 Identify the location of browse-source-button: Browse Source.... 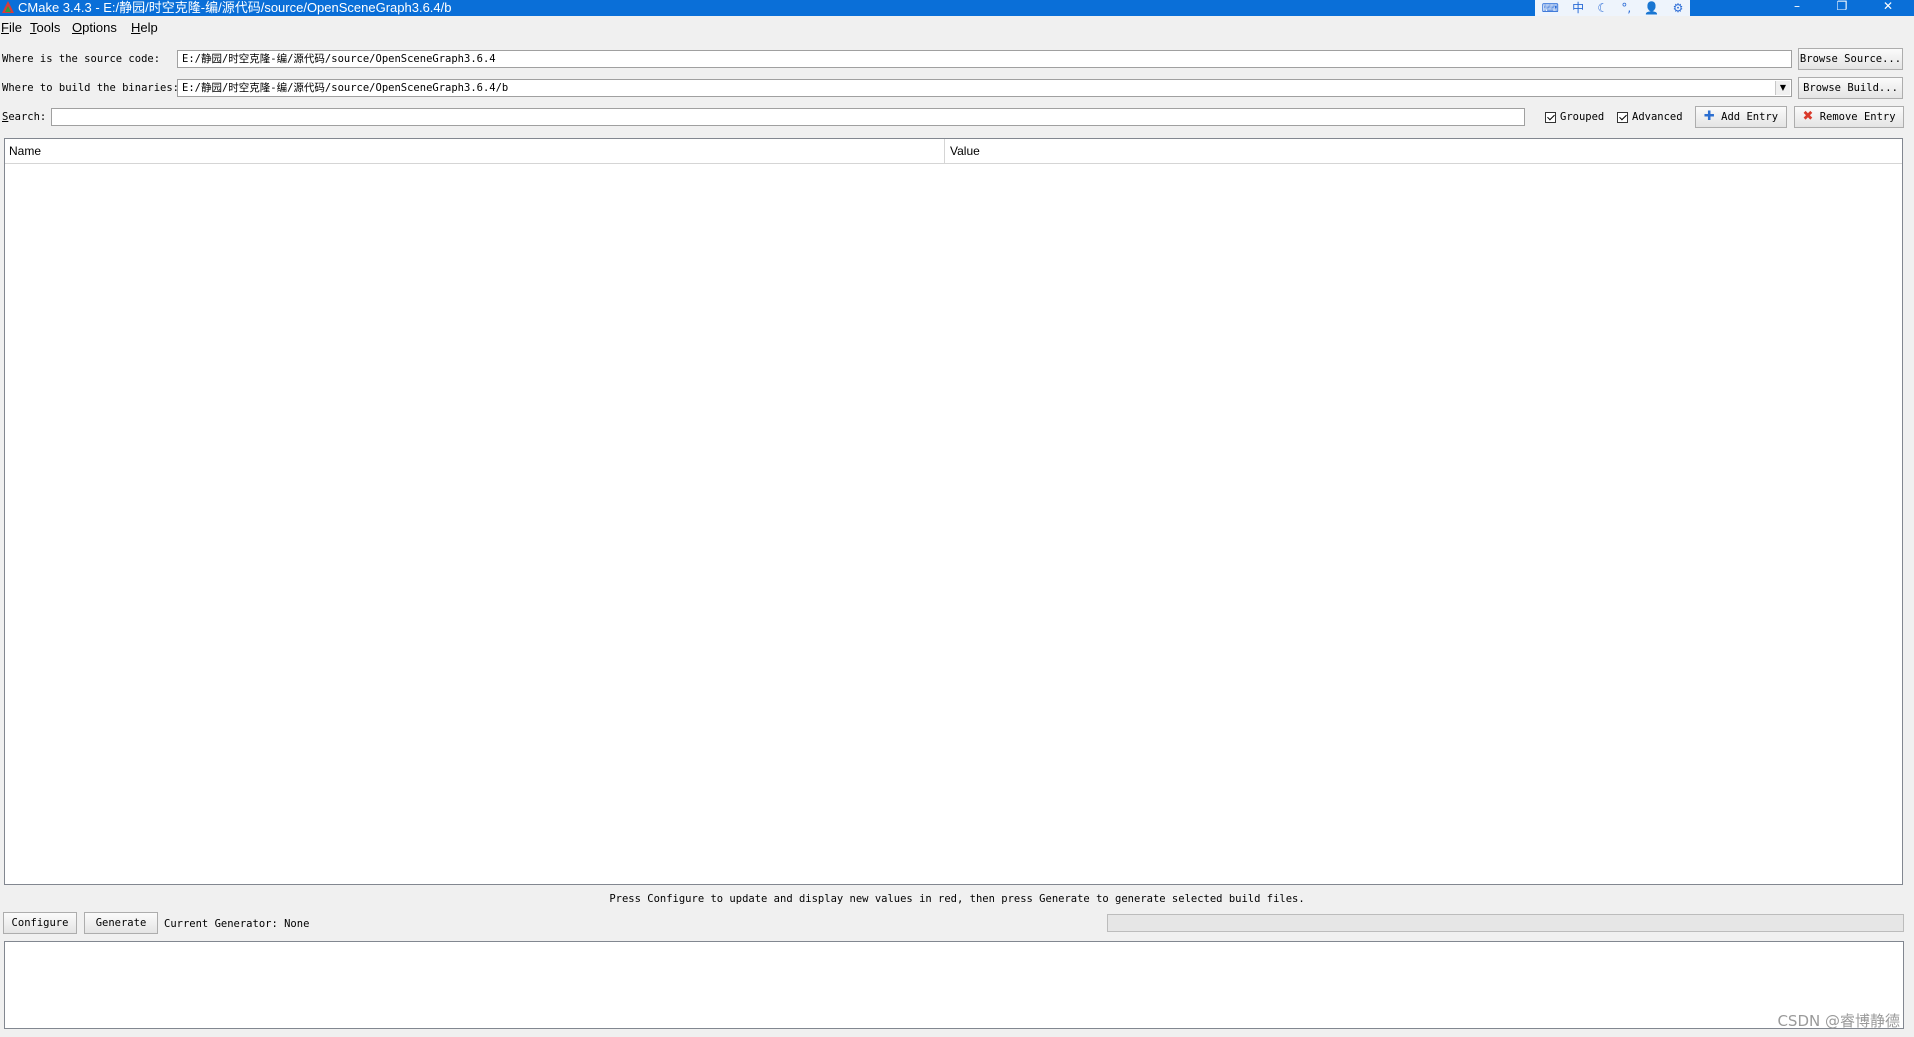
(1850, 59).